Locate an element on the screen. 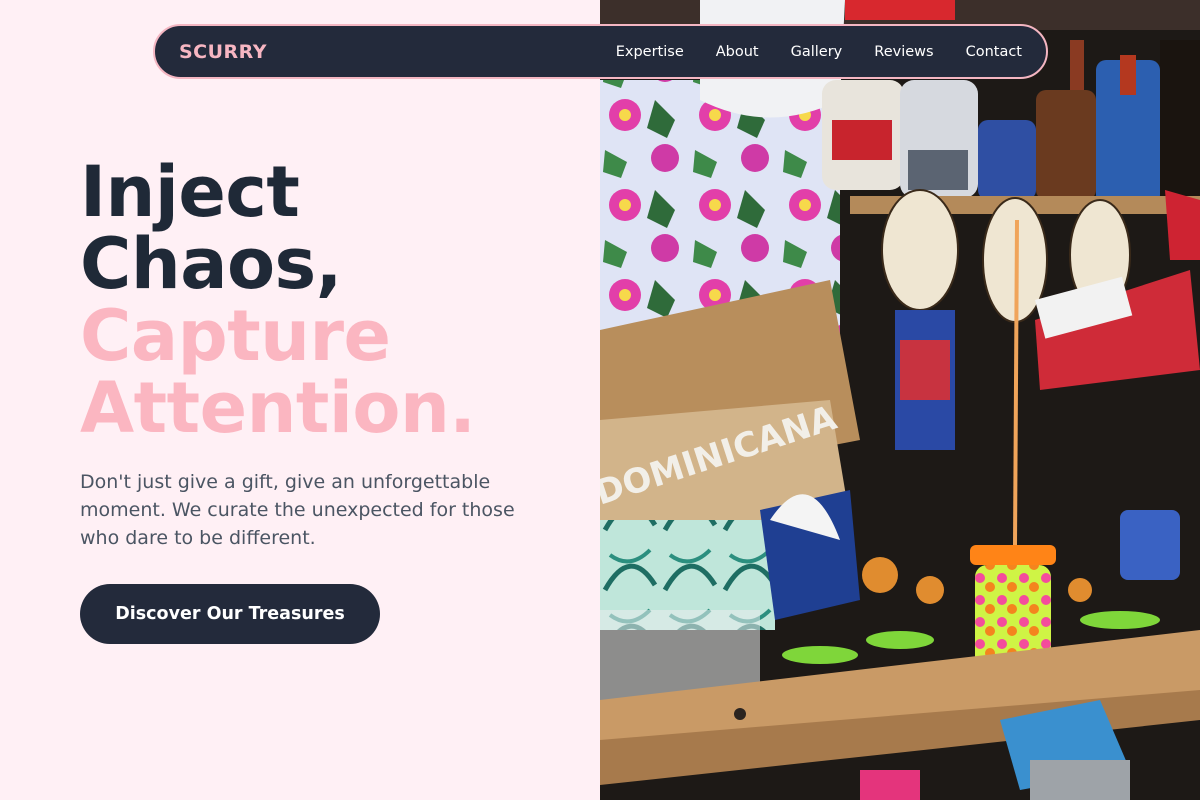 The width and height of the screenshot is (1200, 800). nav-link-expertise: Expertise is located at coordinates (650, 52).